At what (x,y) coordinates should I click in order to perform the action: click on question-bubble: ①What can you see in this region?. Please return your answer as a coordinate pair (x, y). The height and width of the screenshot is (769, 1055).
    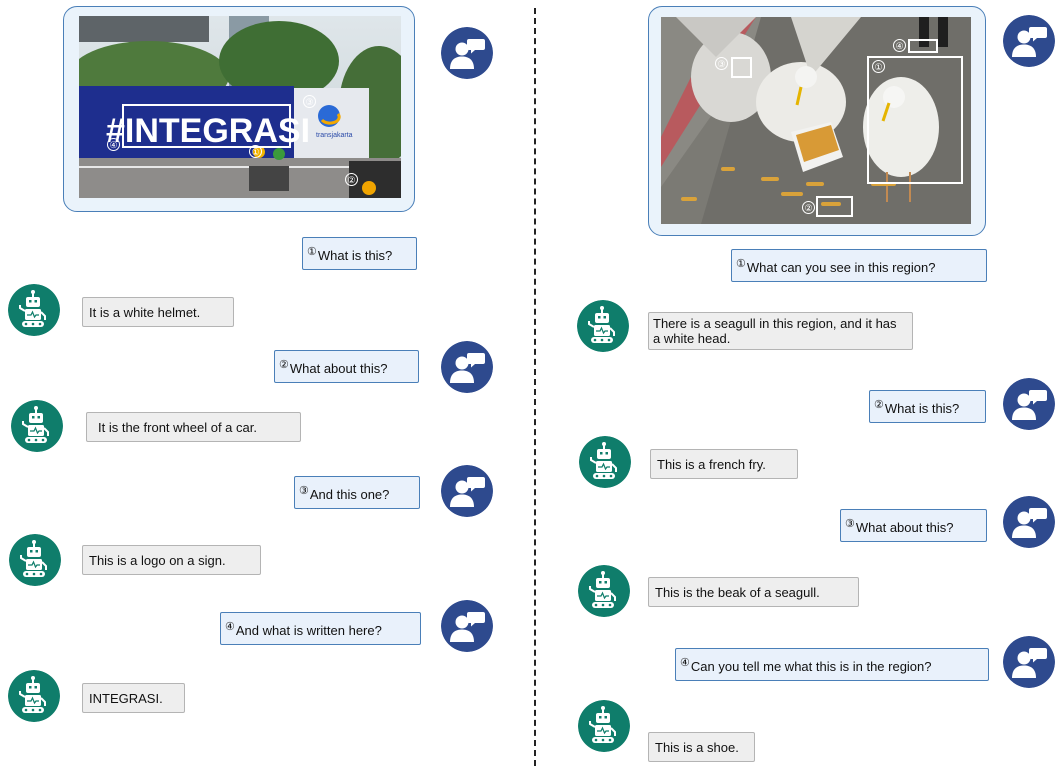
    Looking at the image, I should click on (859, 265).